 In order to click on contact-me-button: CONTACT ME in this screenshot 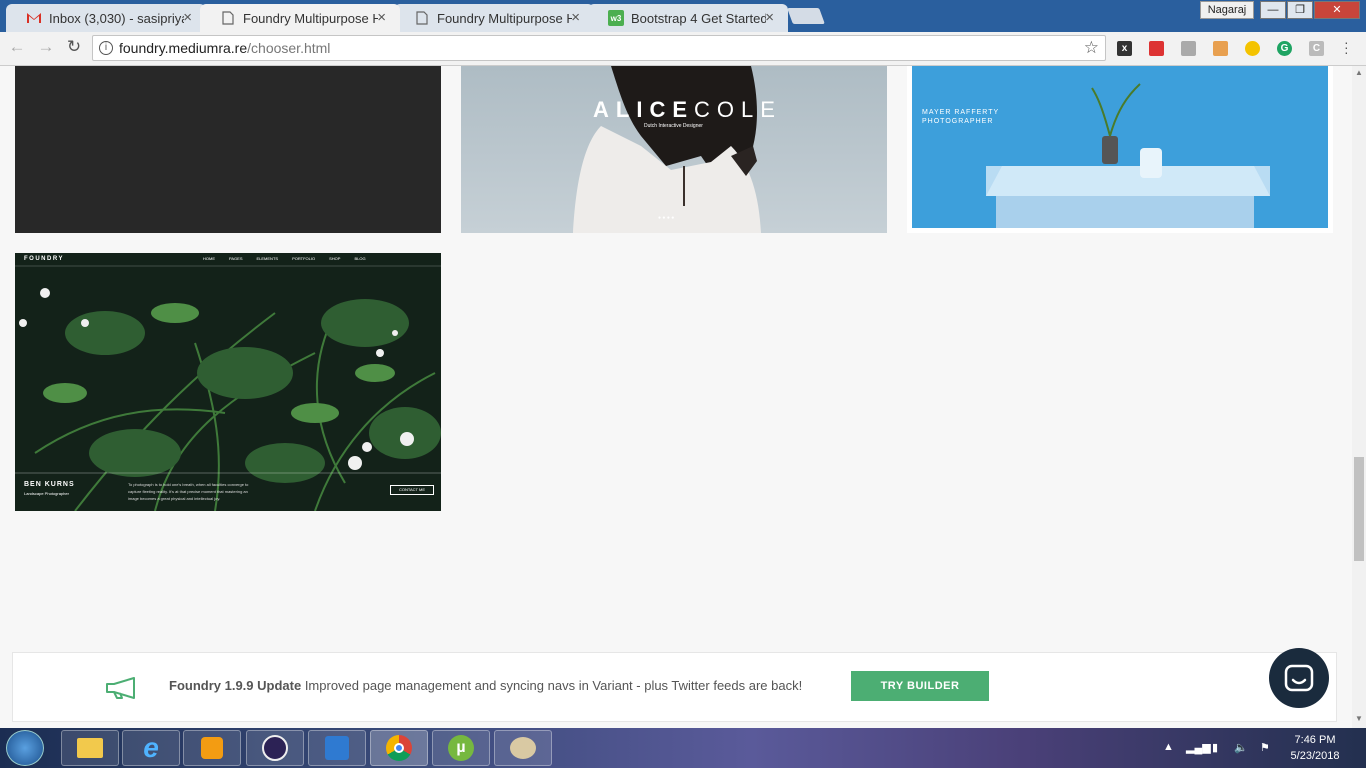, I will do `click(412, 490)`.